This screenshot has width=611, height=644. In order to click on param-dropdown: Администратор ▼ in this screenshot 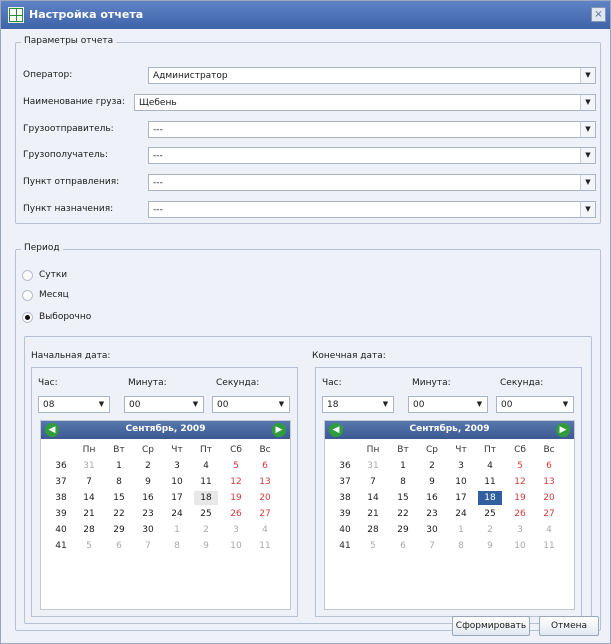, I will do `click(372, 75)`.